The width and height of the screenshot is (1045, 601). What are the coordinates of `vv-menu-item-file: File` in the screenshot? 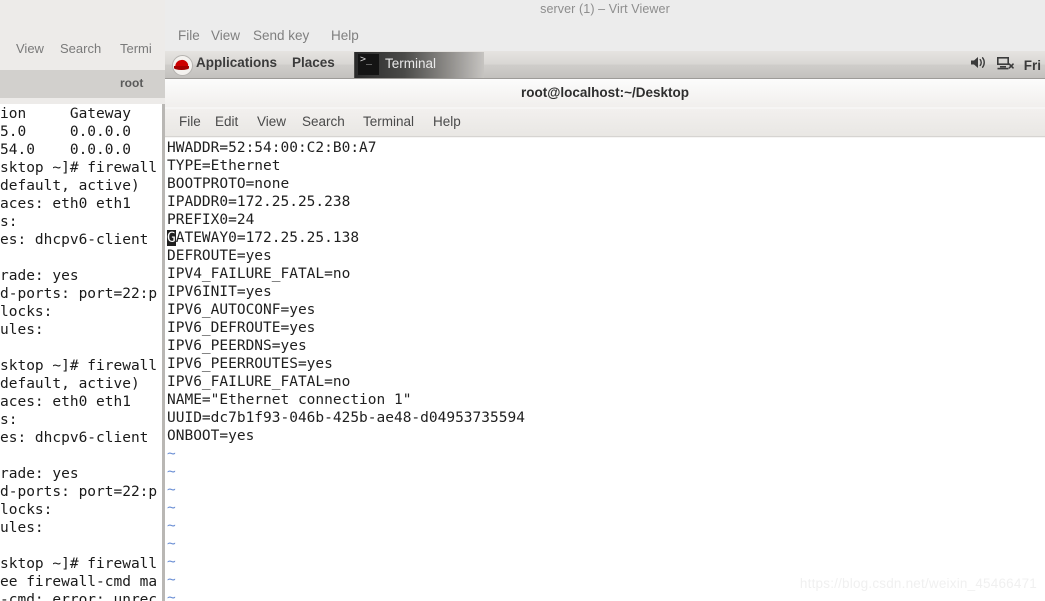 It's located at (189, 35).